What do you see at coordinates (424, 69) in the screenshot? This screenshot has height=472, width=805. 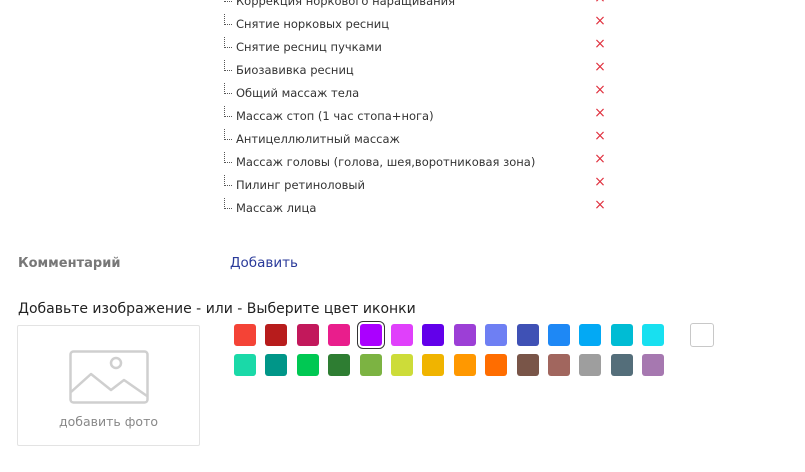 I see `service-row: Биозавивка ресниц ×` at bounding box center [424, 69].